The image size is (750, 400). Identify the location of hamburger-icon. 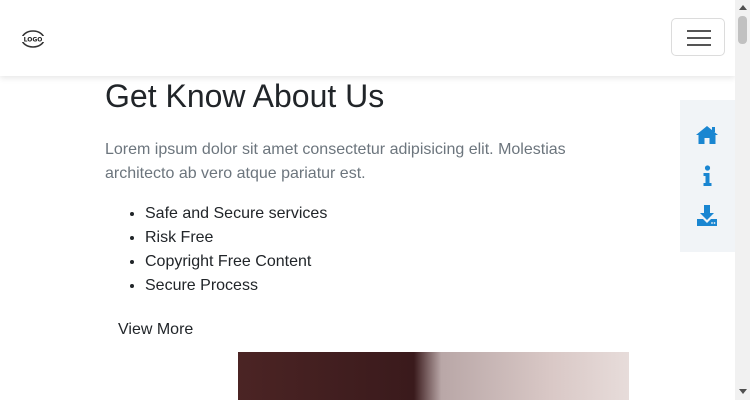
(699, 31).